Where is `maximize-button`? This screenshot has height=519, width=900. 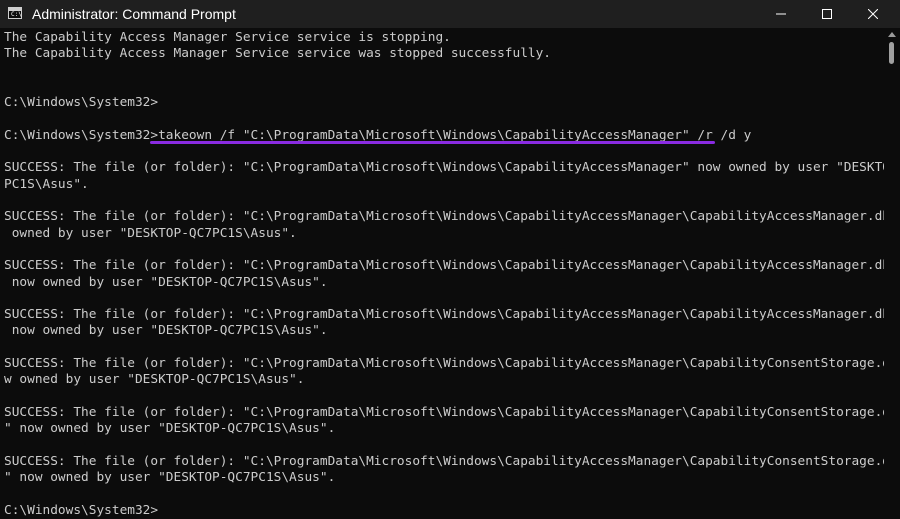 maximize-button is located at coordinates (827, 14).